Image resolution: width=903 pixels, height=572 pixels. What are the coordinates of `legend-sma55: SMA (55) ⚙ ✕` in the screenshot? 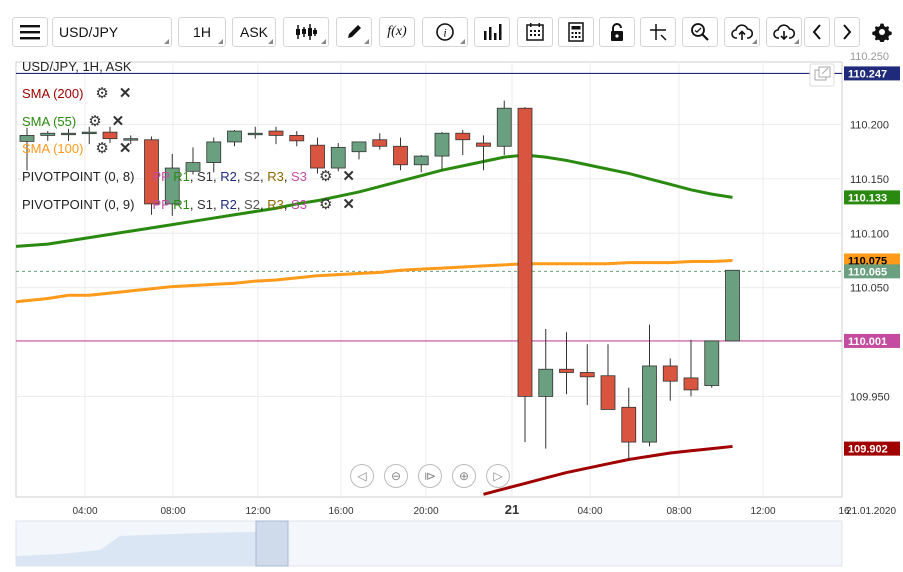 It's located at (73, 121).